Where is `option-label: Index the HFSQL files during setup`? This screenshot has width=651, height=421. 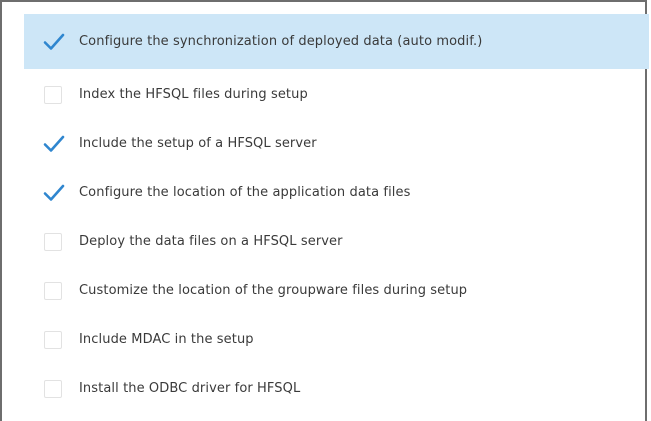
option-label: Index the HFSQL files during setup is located at coordinates (193, 94).